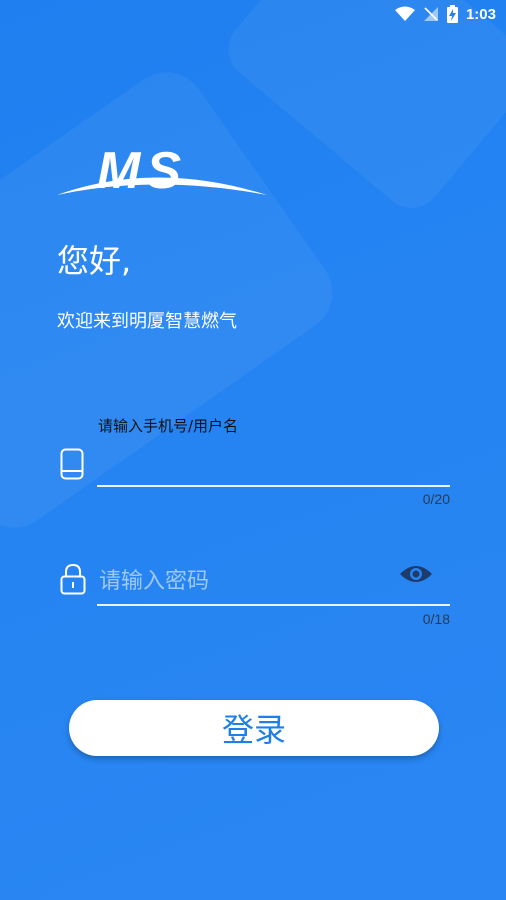 The width and height of the screenshot is (506, 900). Describe the element at coordinates (452, 14) in the screenshot. I see `battery-charging-icon` at that location.